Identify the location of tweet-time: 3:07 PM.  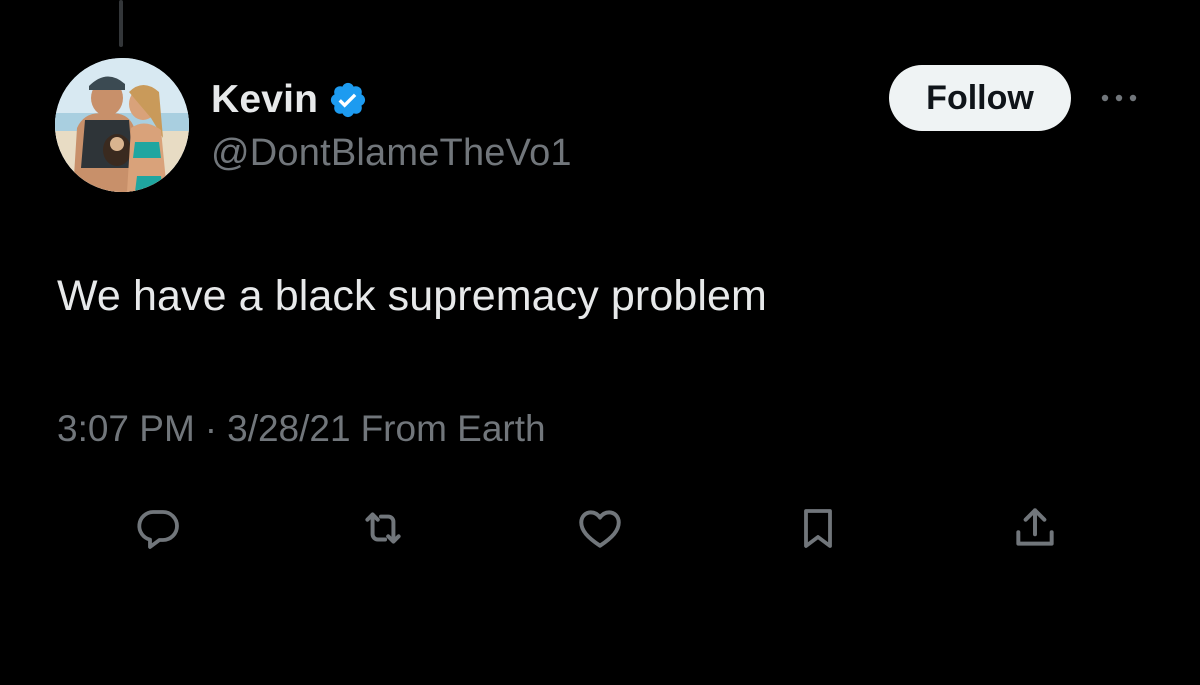
(126, 429).